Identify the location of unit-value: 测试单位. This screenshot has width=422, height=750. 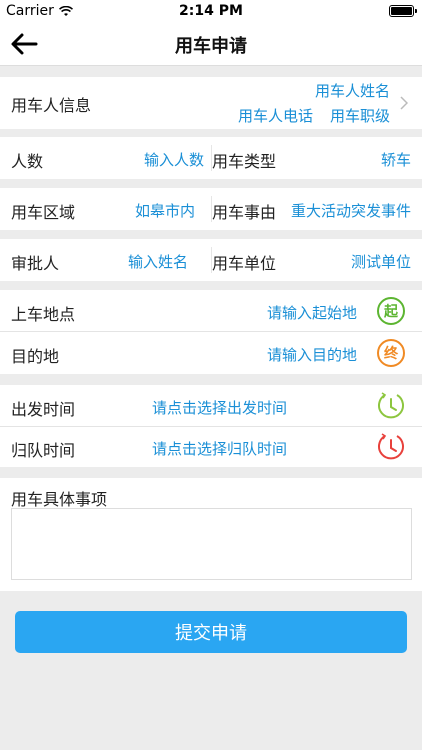
(381, 261).